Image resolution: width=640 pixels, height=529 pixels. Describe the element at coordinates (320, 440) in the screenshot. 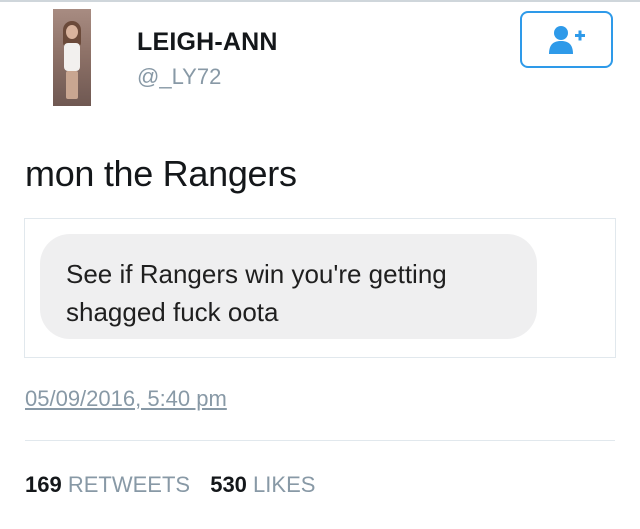

I see `stats-divider` at that location.